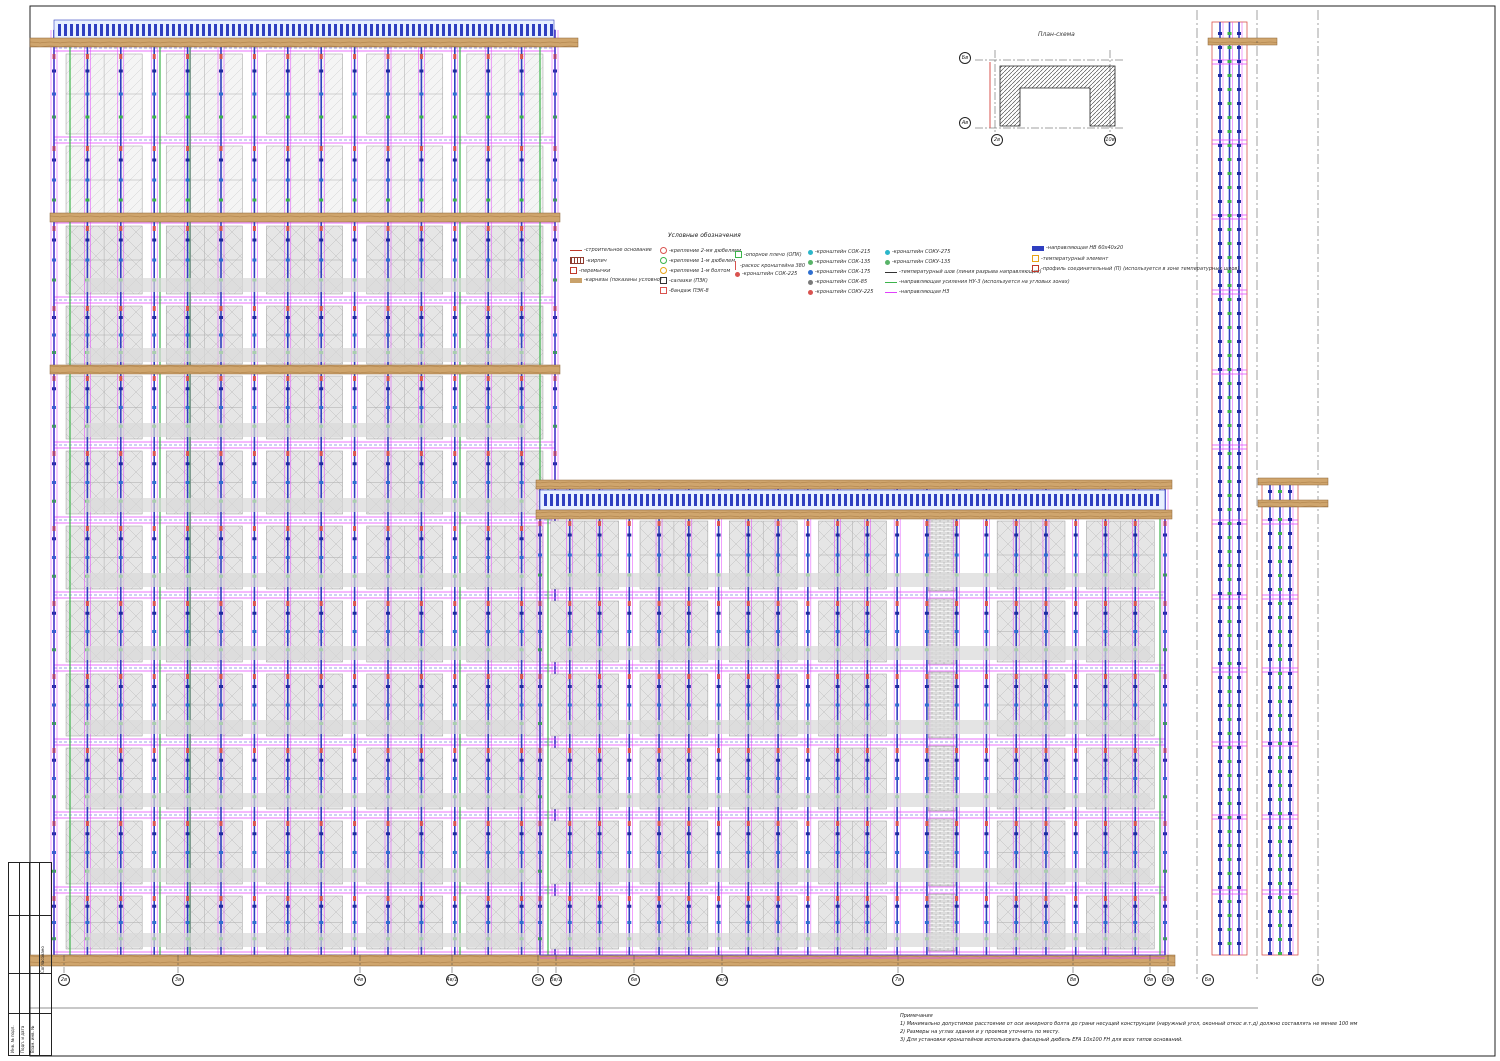 Image resolution: width=1500 pixels, height=1061 pixels. What do you see at coordinates (916, 1016) in the screenshot?
I see `notes-title: Примечания` at bounding box center [916, 1016].